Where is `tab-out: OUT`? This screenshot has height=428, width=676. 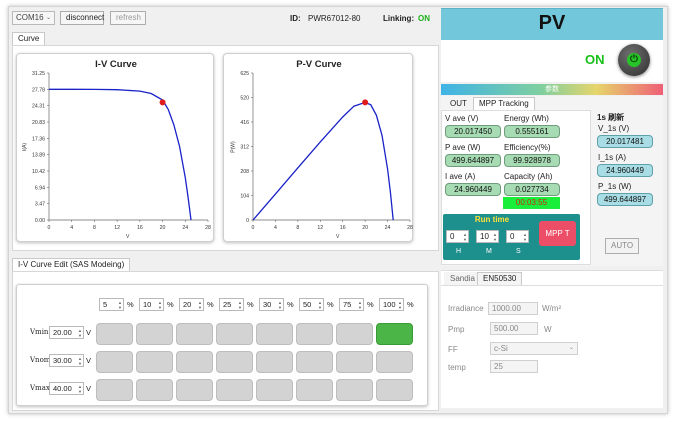
tab-out: OUT is located at coordinates (458, 103).